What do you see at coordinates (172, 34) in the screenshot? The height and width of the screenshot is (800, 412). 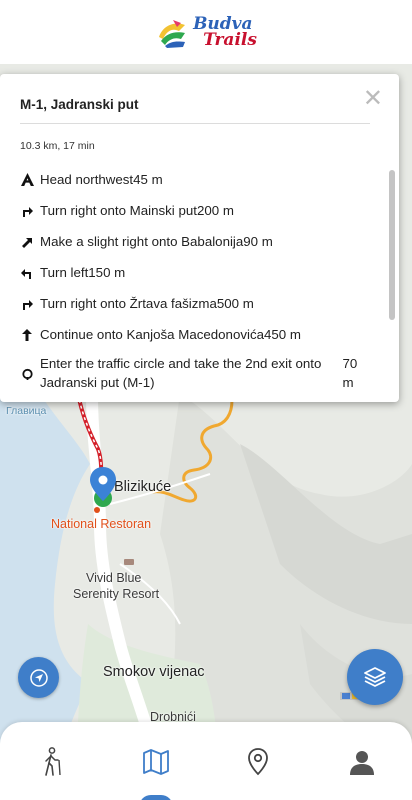 I see `logo-mark-icon` at bounding box center [172, 34].